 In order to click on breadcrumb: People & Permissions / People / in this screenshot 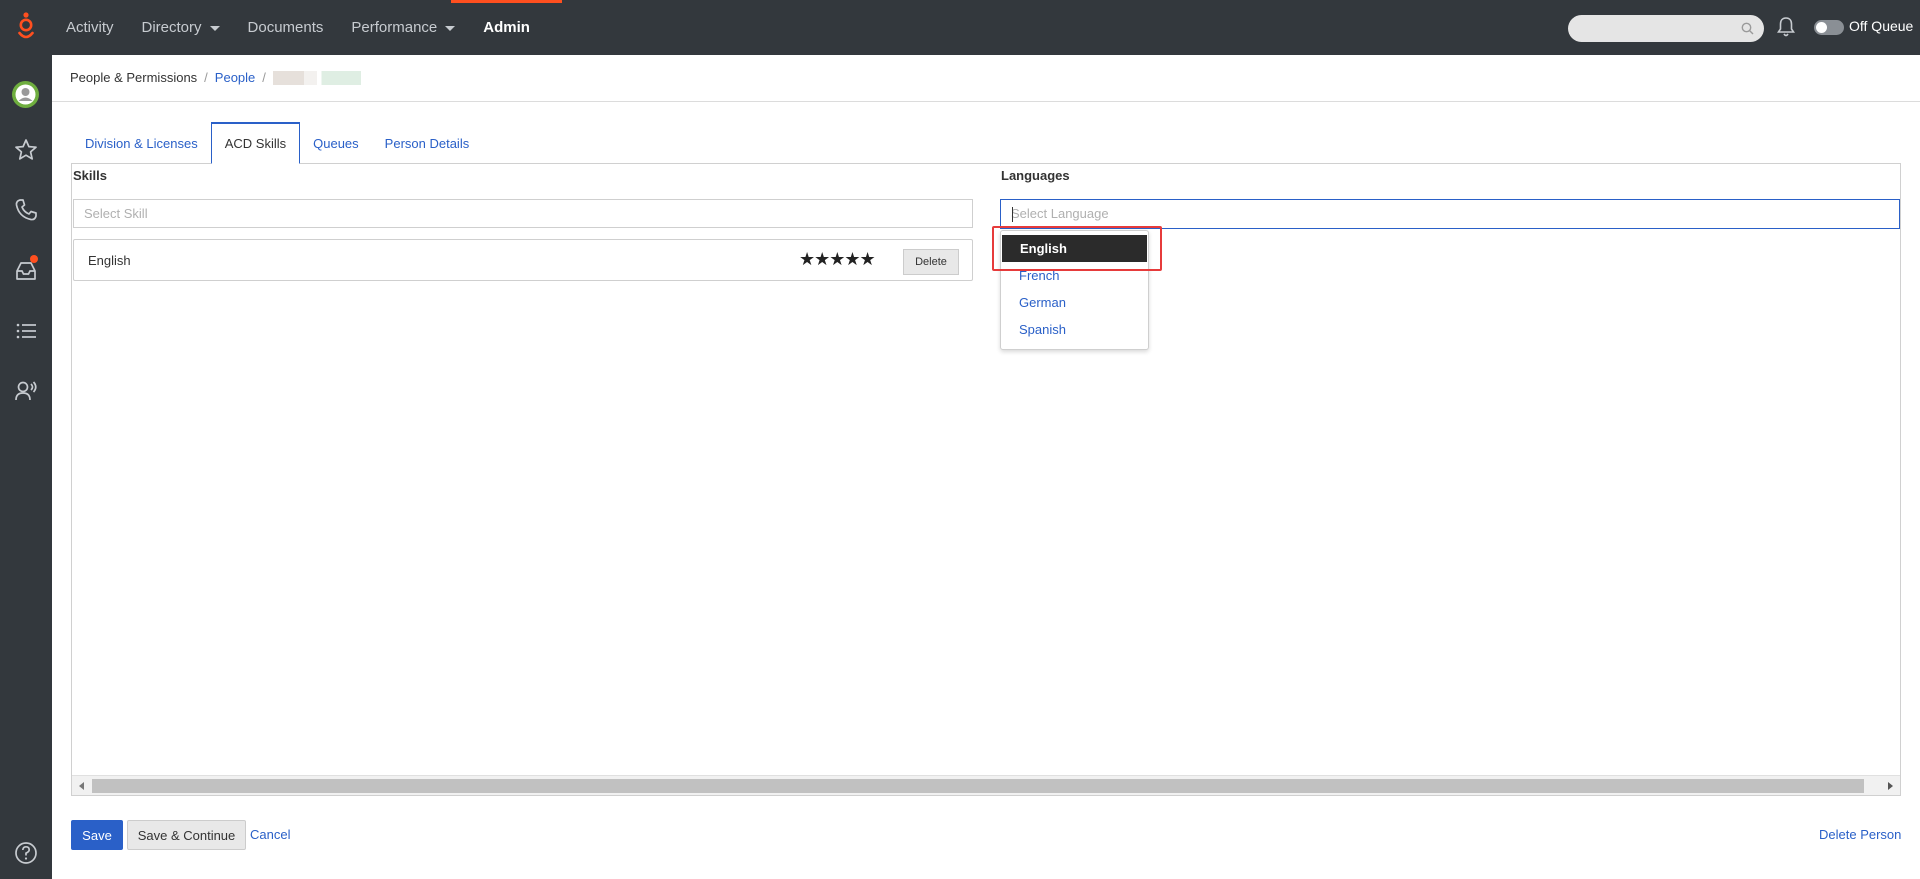, I will do `click(215, 77)`.